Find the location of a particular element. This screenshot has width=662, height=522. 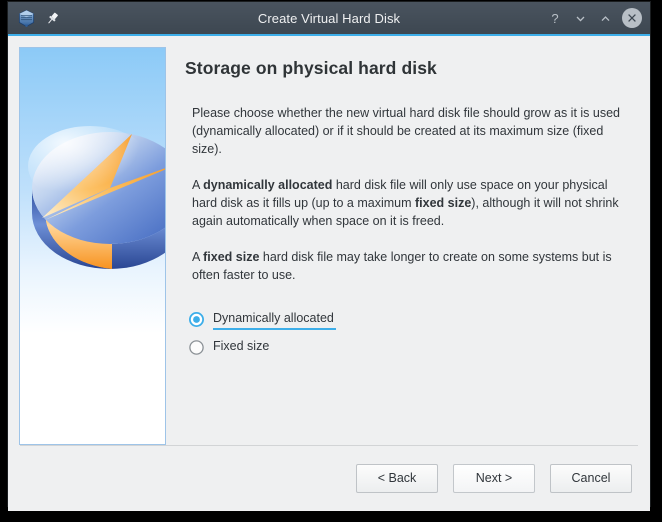

storage-type-radio-group: Dynamically allocated Fixed size is located at coordinates (407, 333).